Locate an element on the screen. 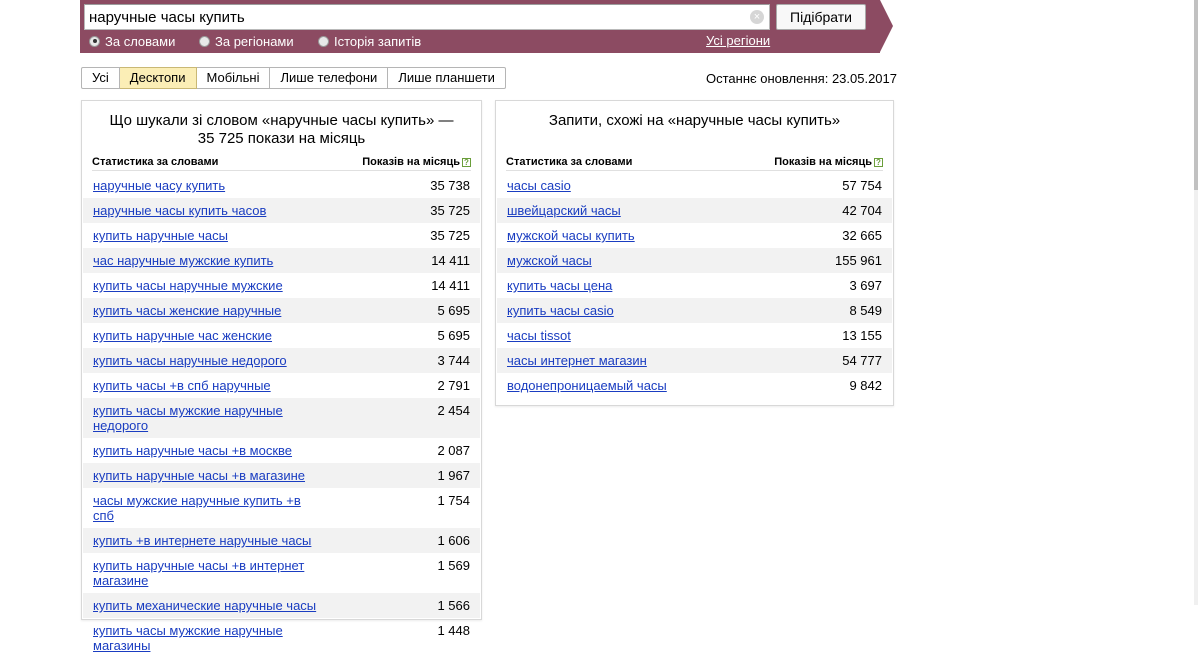 The height and width of the screenshot is (658, 1198). search-input is located at coordinates (414, 17).